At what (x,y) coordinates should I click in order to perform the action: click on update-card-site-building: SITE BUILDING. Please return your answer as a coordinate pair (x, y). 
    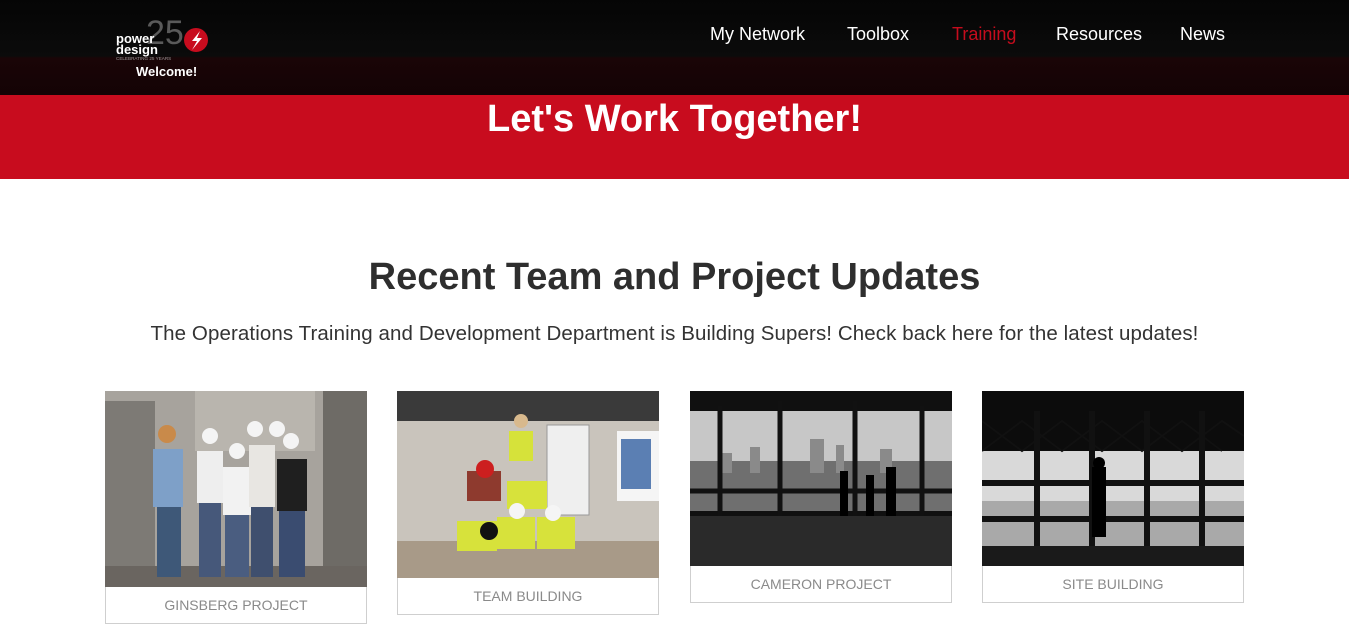
    Looking at the image, I should click on (1113, 497).